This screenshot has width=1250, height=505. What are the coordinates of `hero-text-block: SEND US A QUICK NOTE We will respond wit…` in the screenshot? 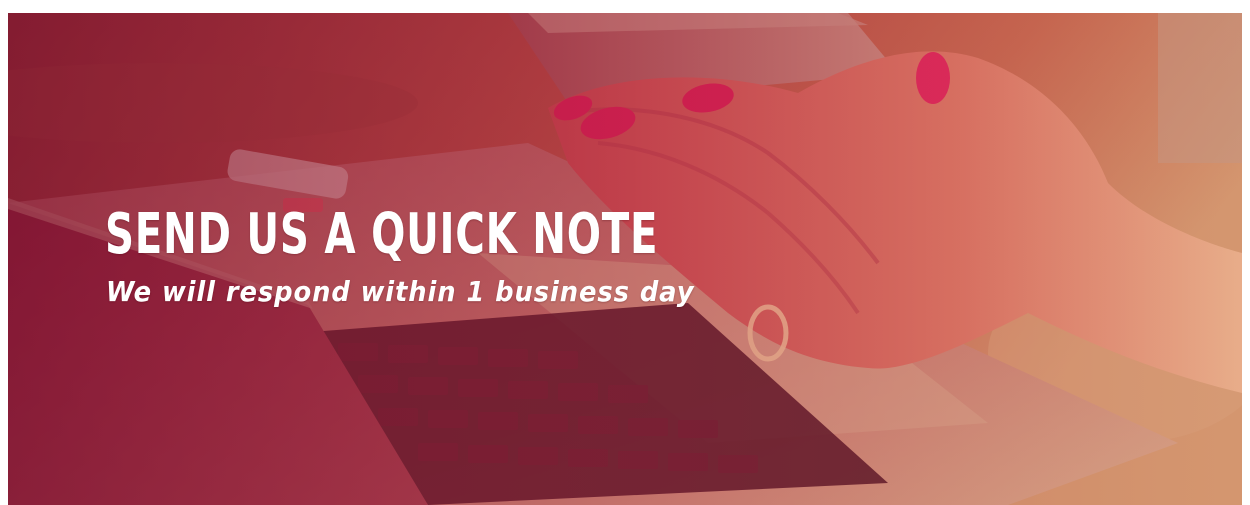 It's located at (489, 256).